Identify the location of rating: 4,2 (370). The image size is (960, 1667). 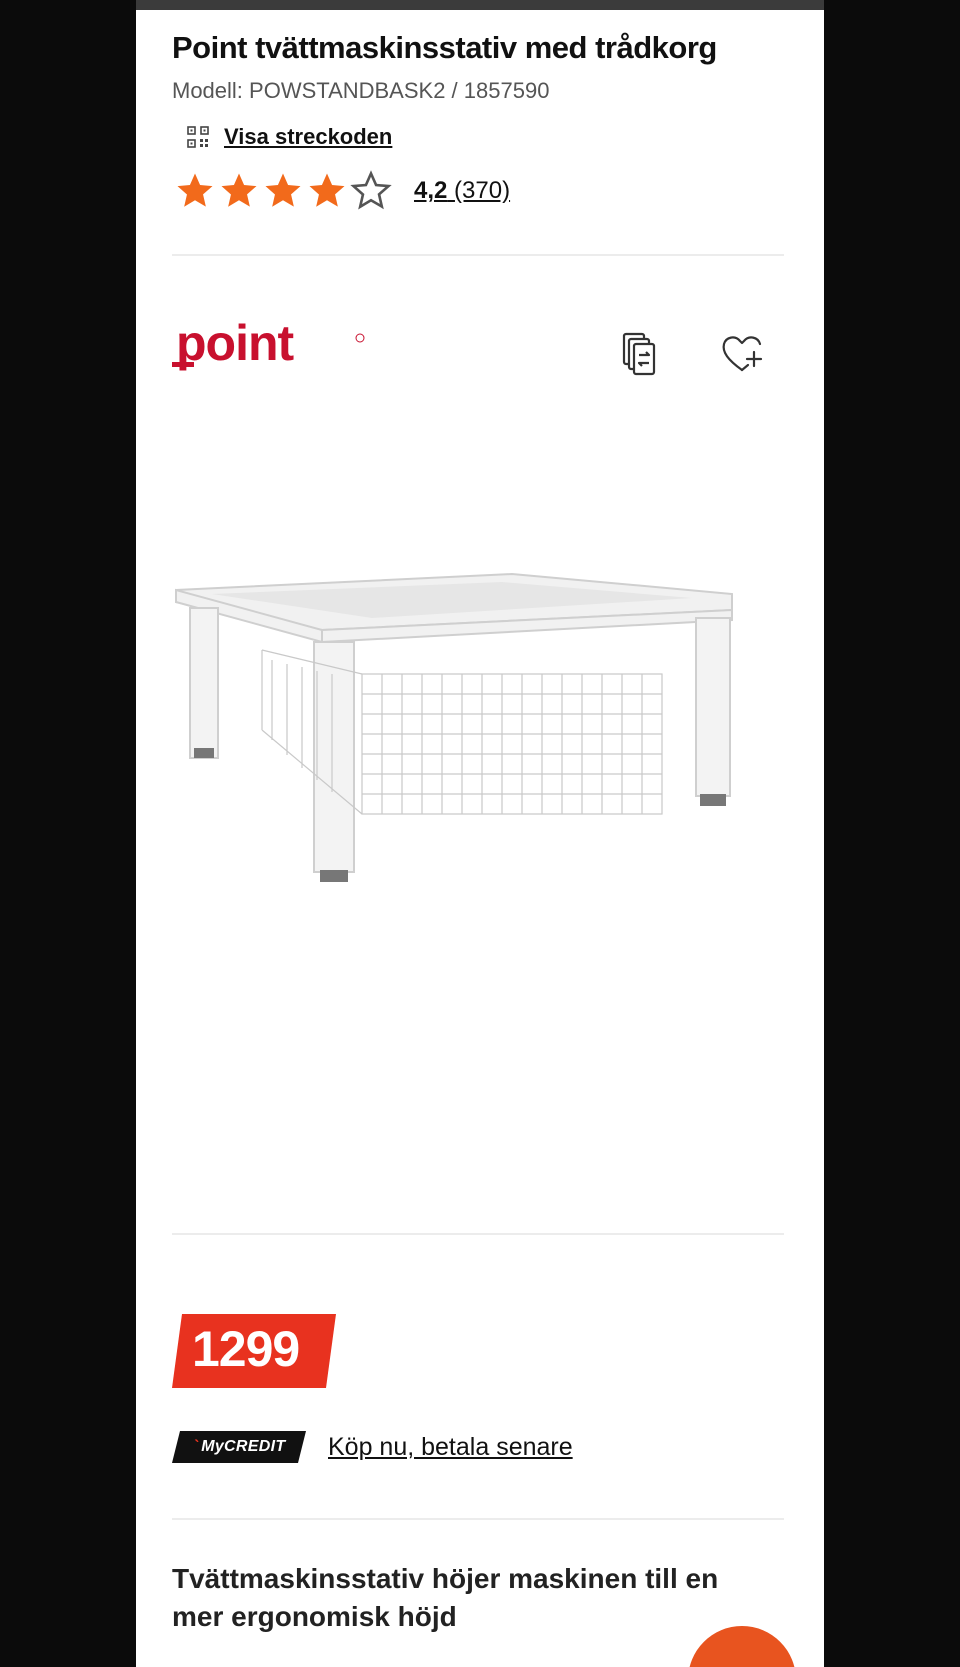
(342, 191).